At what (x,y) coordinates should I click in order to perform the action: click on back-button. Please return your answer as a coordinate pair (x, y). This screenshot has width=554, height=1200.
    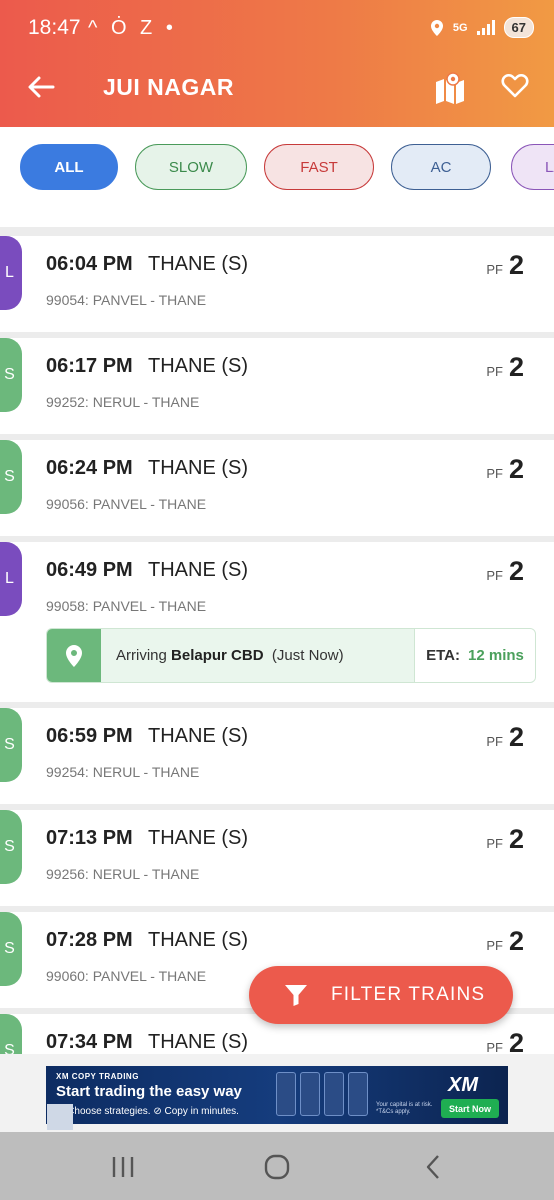
    Looking at the image, I should click on (41, 87).